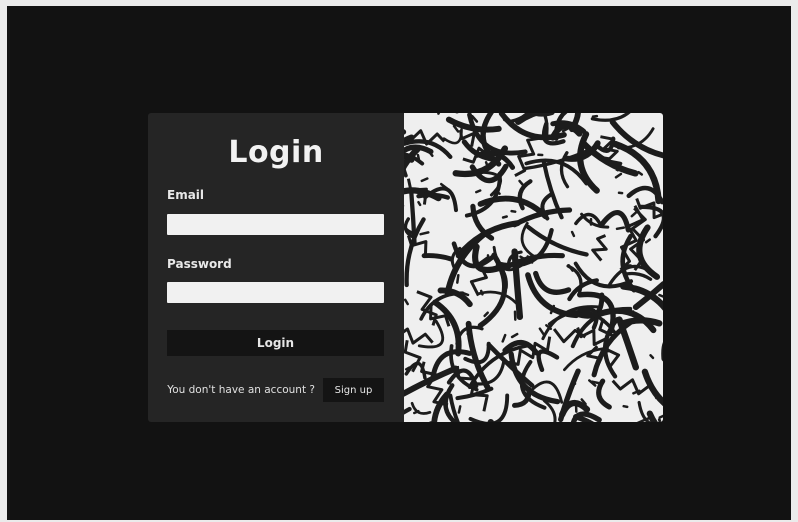  Describe the element at coordinates (276, 152) in the screenshot. I see `page-title: Login` at that location.